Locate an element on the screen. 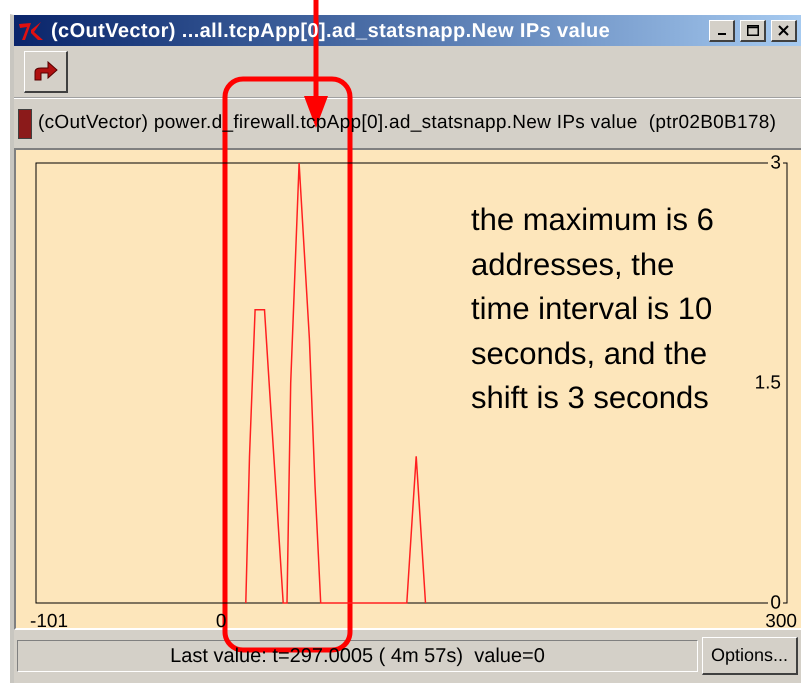  maximize-icon is located at coordinates (752, 30).